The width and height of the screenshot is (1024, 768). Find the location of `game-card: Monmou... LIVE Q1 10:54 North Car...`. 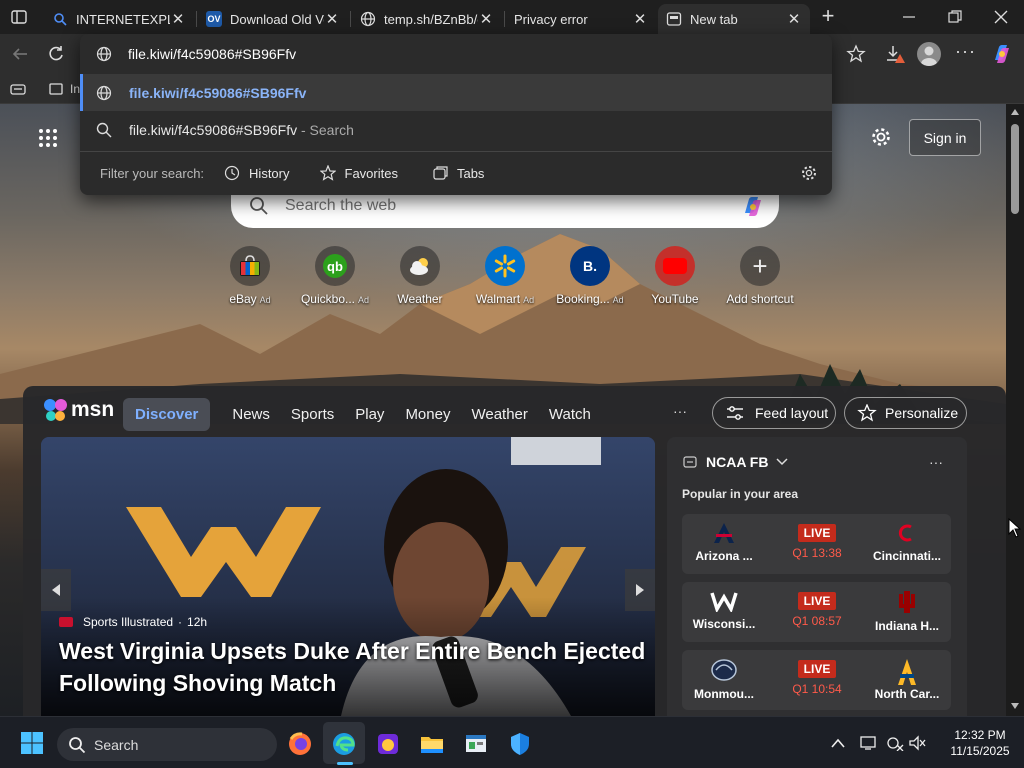

game-card: Monmou... LIVE Q1 10:54 North Car... is located at coordinates (816, 680).